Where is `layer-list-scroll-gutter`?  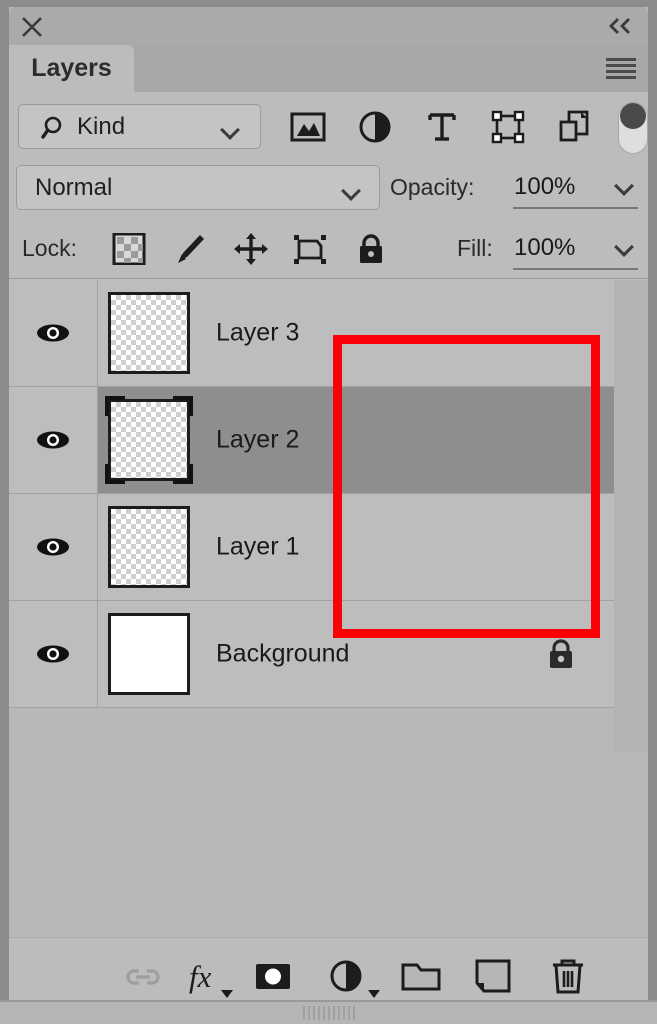 layer-list-scroll-gutter is located at coordinates (631, 516).